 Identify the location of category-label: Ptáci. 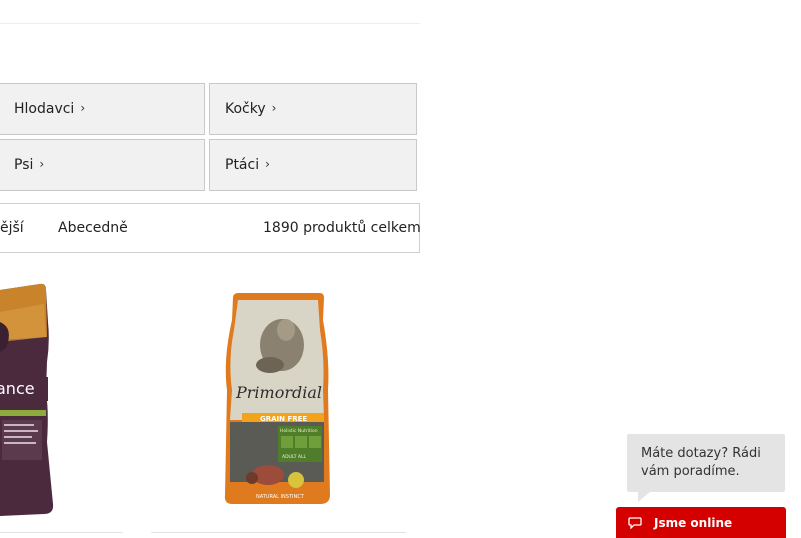
(242, 165).